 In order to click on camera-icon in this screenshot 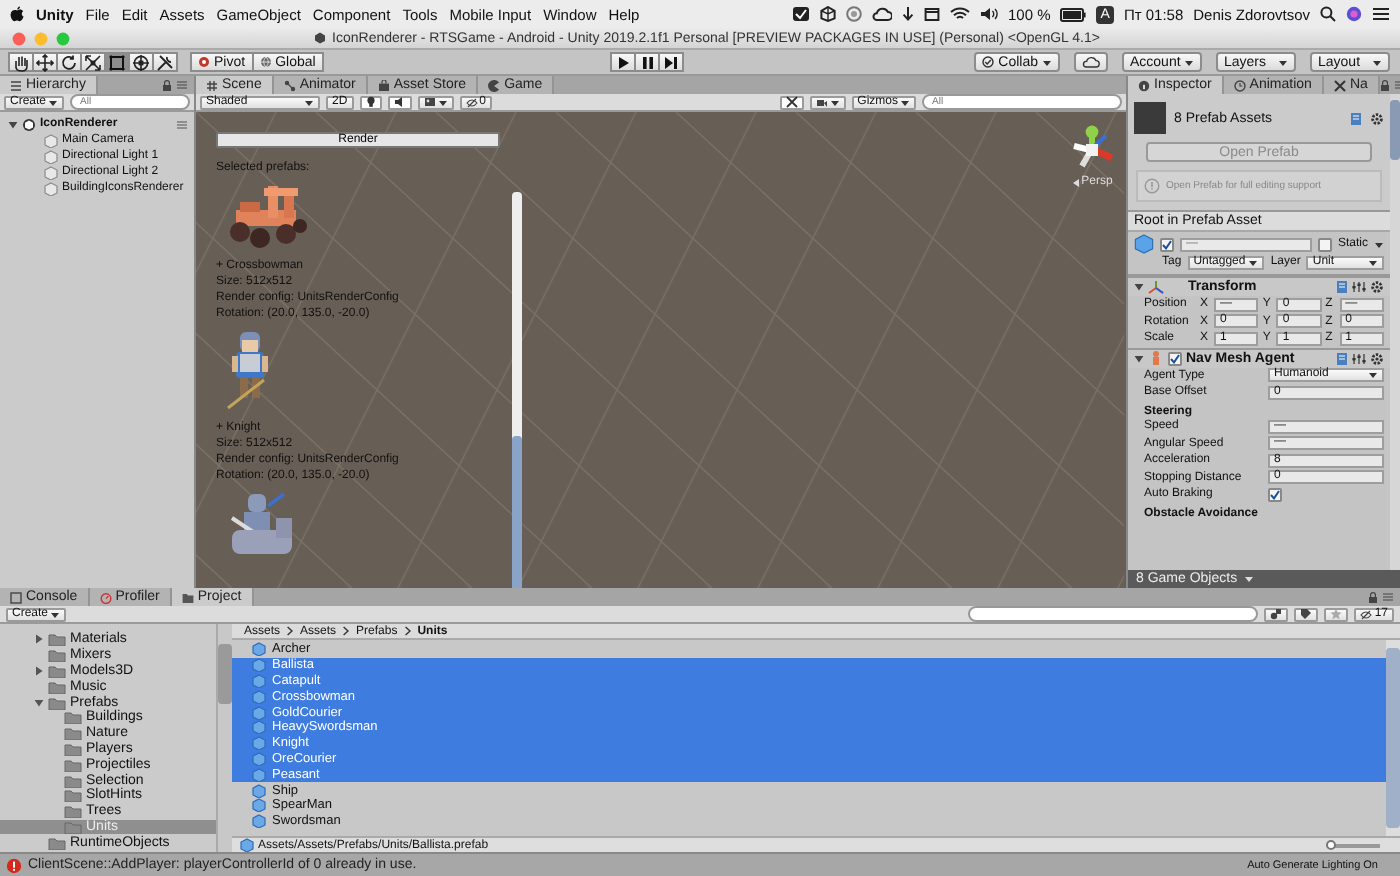, I will do `click(821, 102)`.